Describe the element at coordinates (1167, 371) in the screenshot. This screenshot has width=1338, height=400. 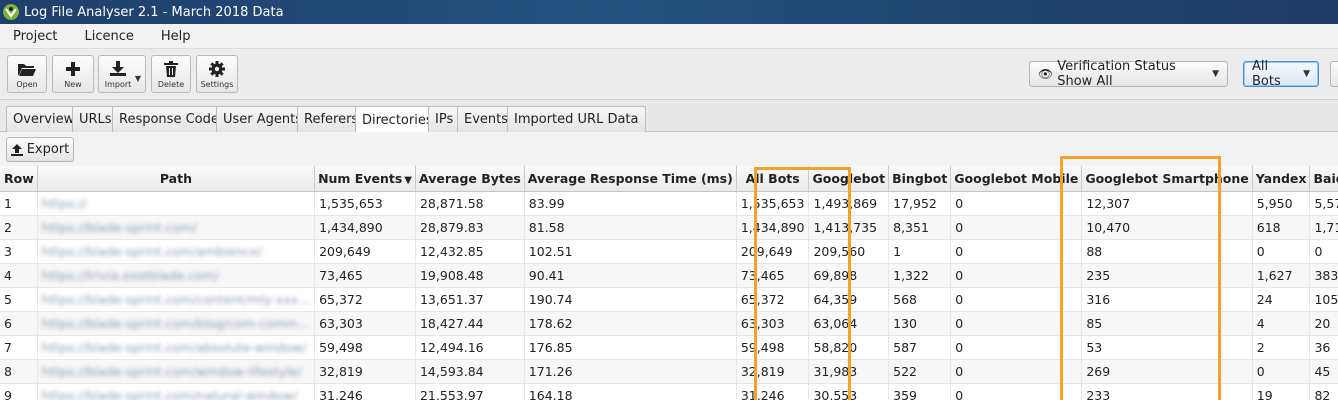
I see `table-cell: 269` at that location.